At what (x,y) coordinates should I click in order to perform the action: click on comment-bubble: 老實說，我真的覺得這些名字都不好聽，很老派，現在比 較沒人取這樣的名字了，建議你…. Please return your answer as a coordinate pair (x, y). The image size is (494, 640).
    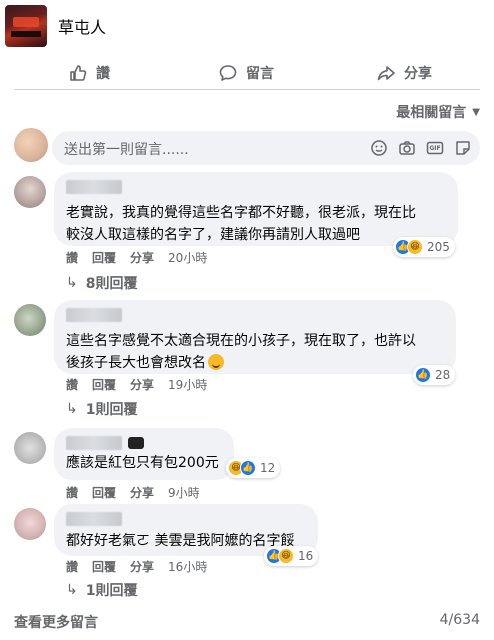
    Looking at the image, I should click on (256, 209).